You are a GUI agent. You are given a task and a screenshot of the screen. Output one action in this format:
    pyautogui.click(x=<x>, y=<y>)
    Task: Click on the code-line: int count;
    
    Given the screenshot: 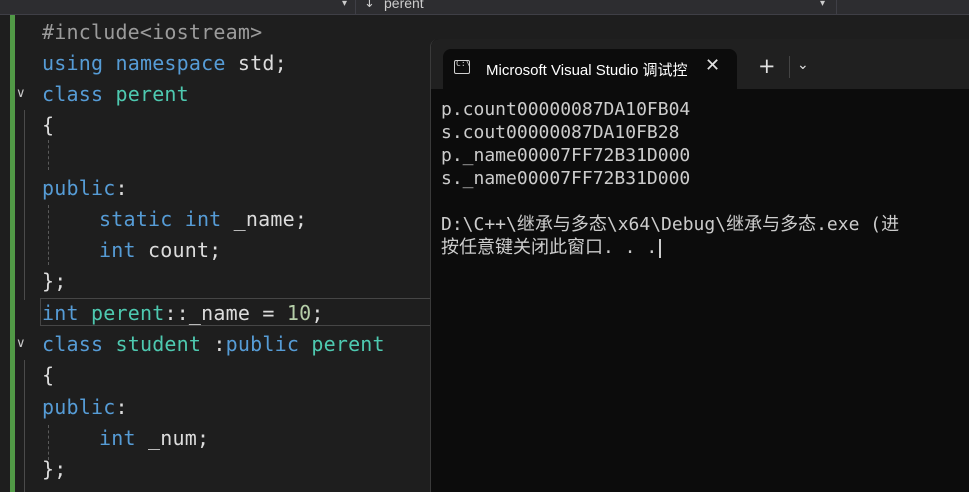 What is the action you would take?
    pyautogui.click(x=160, y=250)
    